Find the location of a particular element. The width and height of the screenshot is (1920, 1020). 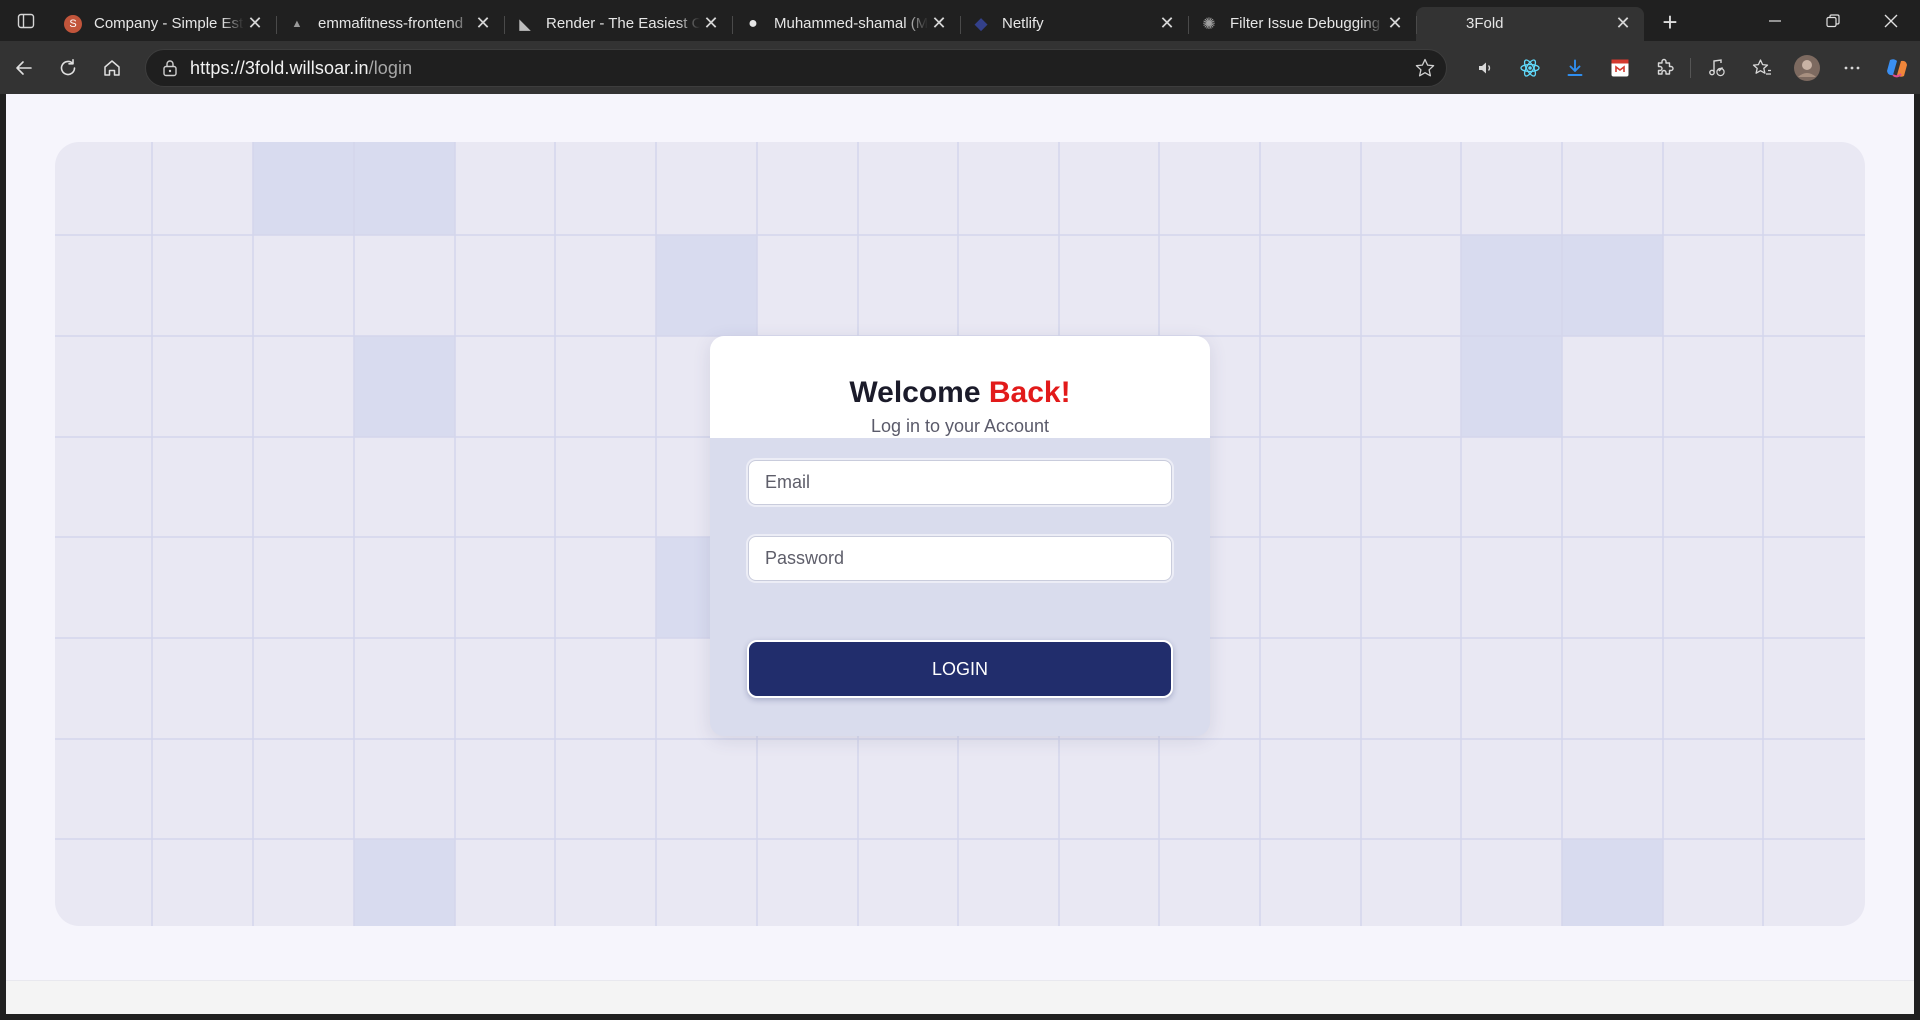

s-circle-icon: S is located at coordinates (73, 23).